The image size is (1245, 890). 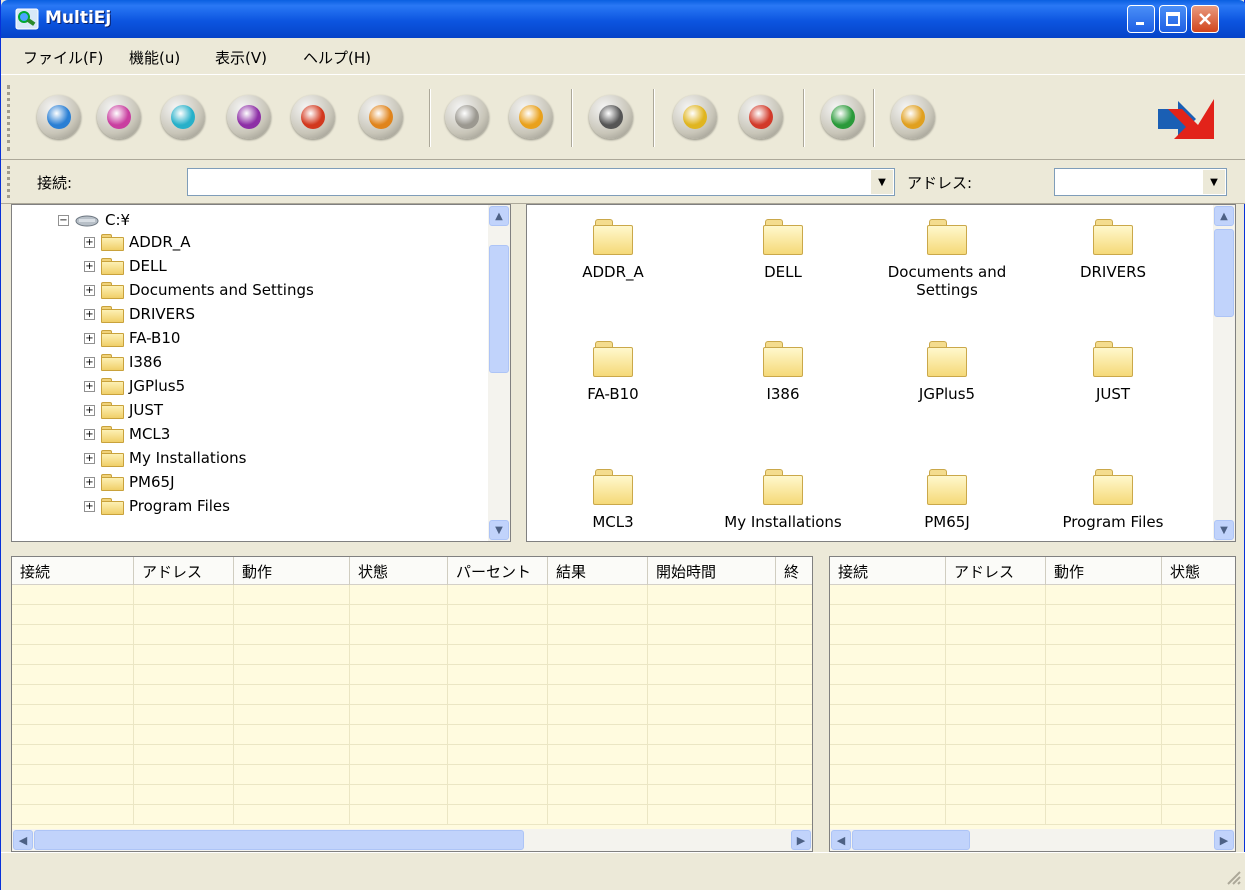 What do you see at coordinates (623, 549) in the screenshot?
I see `horizontal-splitter` at bounding box center [623, 549].